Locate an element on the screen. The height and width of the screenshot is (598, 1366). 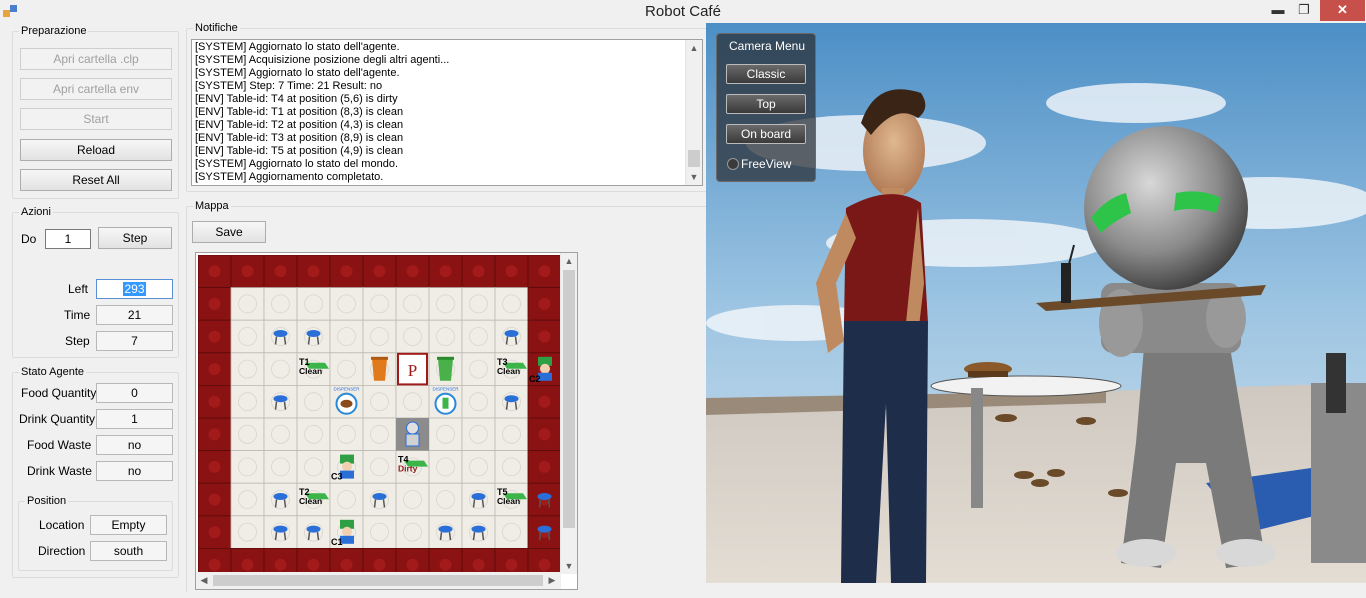
map-vscroll-thumb is located at coordinates (569, 399).